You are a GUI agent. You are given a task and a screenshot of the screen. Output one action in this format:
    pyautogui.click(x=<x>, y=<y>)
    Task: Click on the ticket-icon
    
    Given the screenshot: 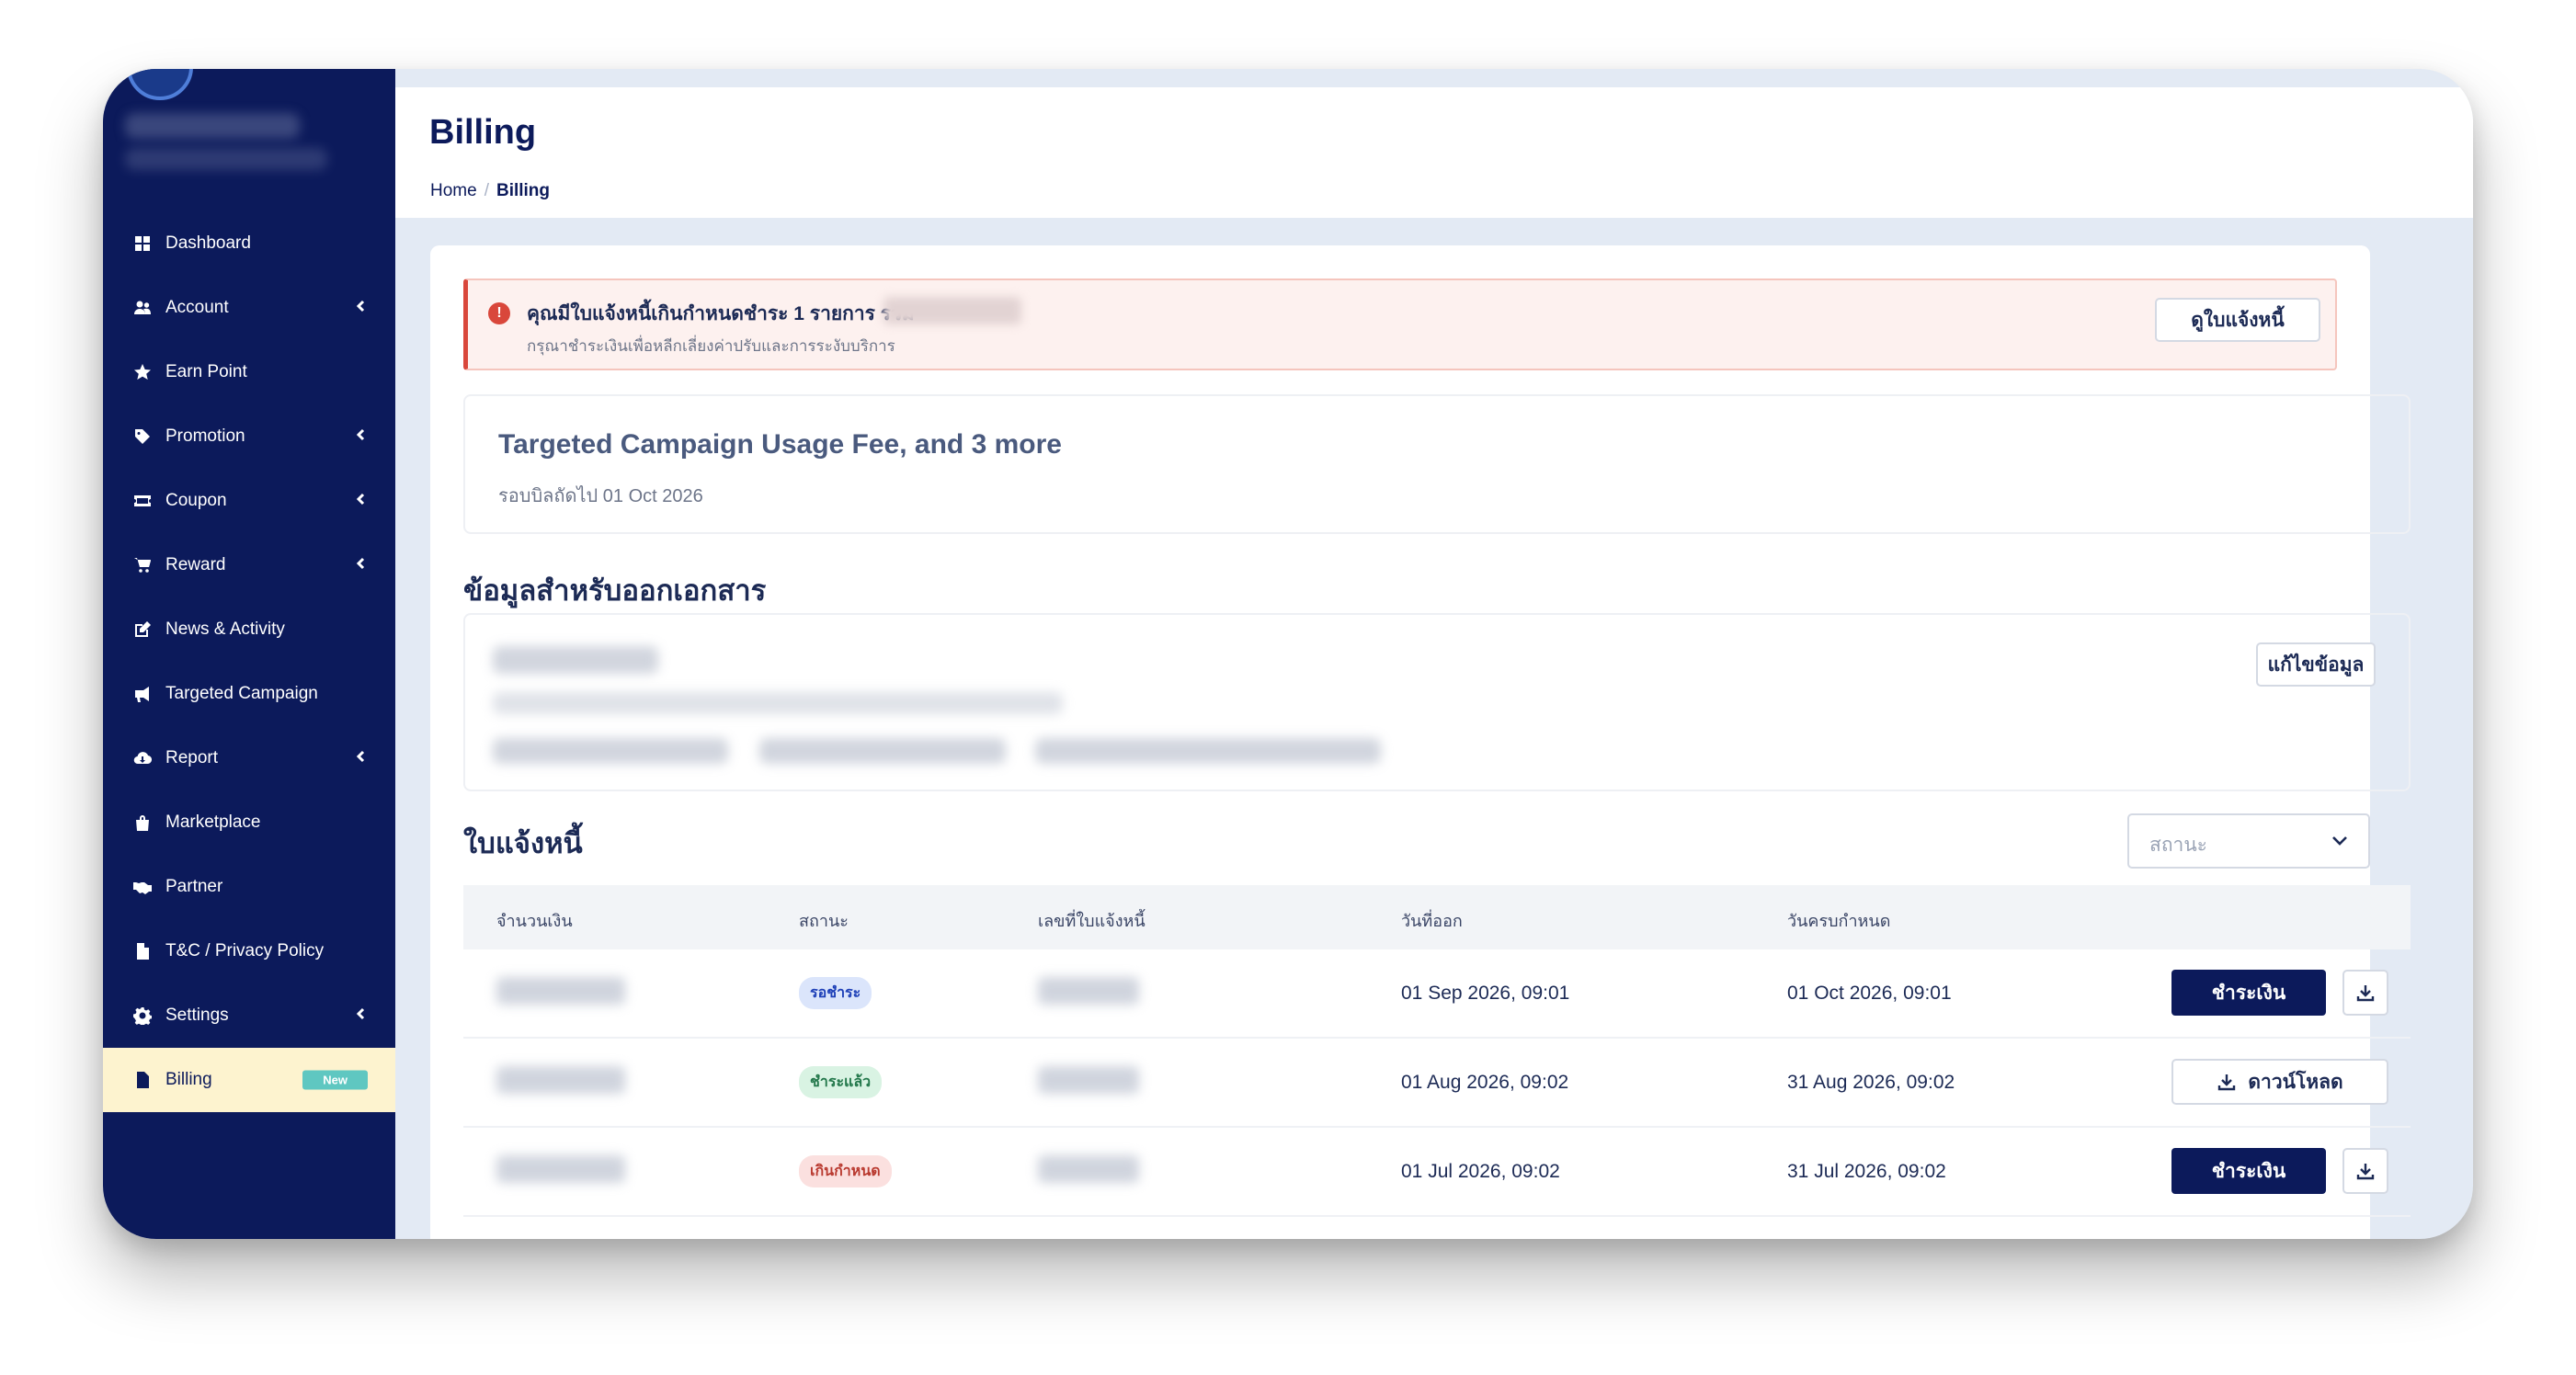 What is the action you would take?
    pyautogui.click(x=142, y=501)
    